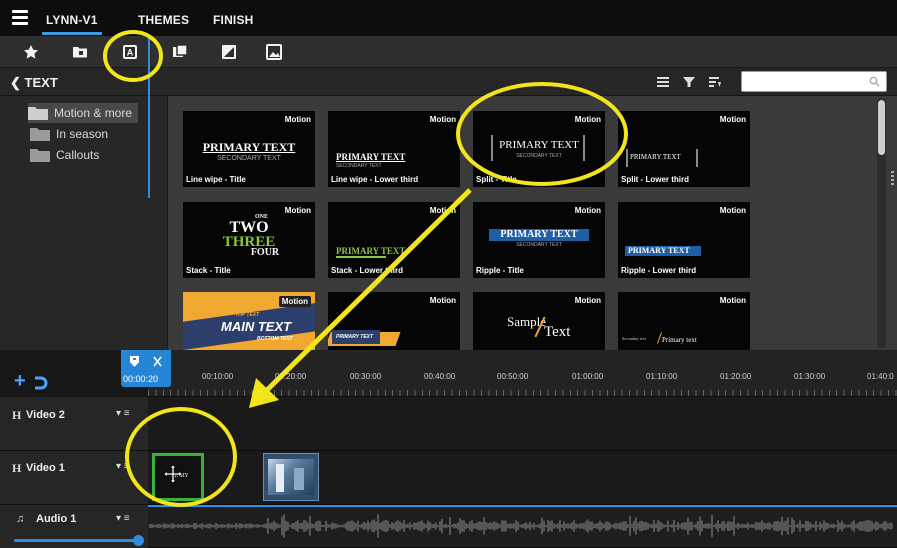 The height and width of the screenshot is (548, 897). What do you see at coordinates (684, 149) in the screenshot?
I see `thumbnail-split-lower-third: Motion PRIMARY TEXT Split - Lower third` at bounding box center [684, 149].